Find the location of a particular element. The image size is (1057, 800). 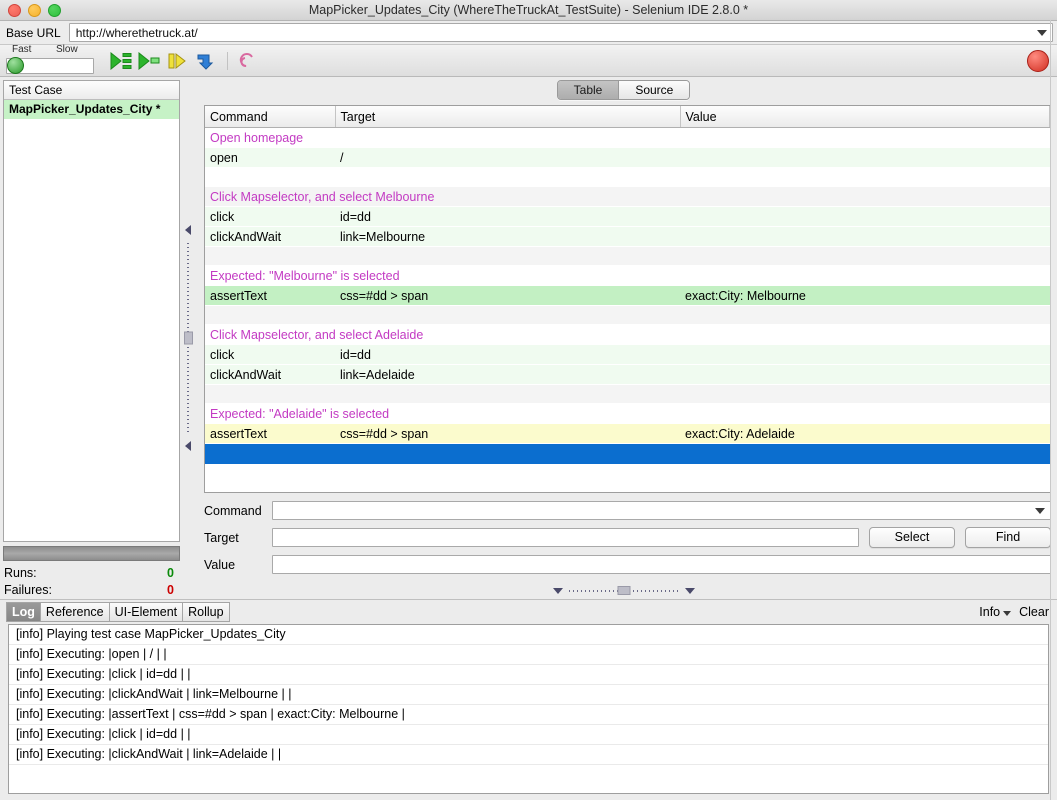

find-button: Find is located at coordinates (1008, 537).